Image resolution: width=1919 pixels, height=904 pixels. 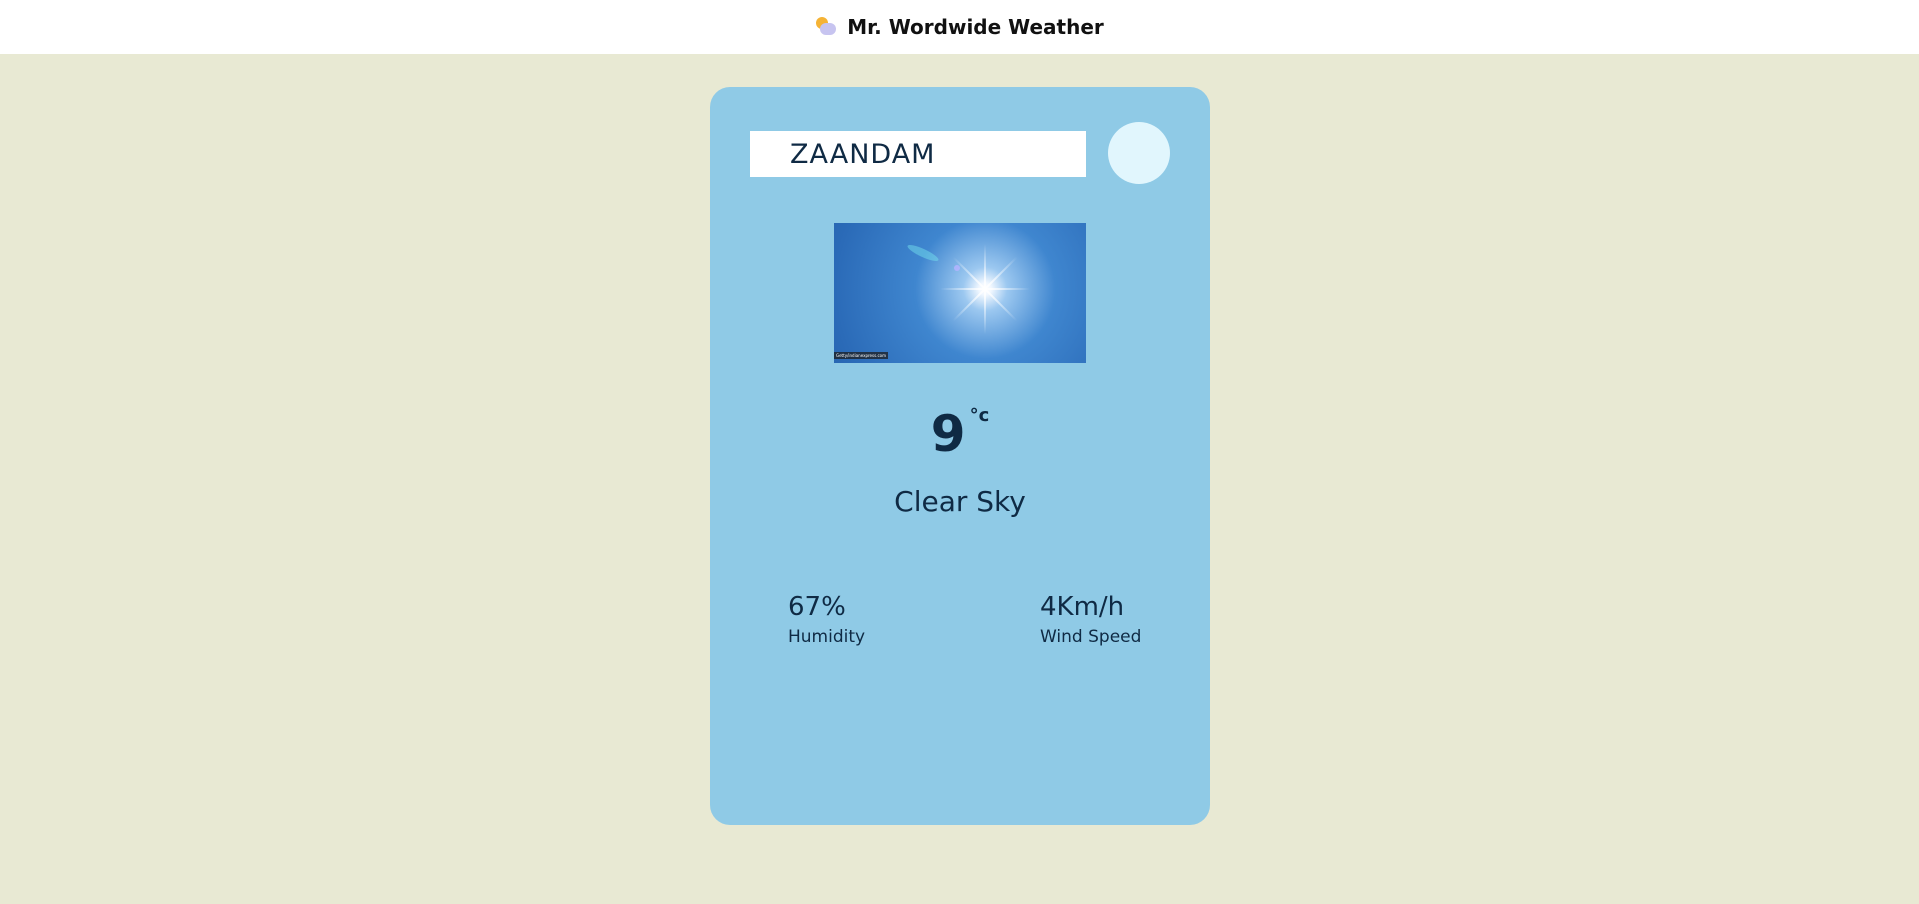 I want to click on wind-speed-stat: 4Km/h Wind Speed, so click(x=1090, y=619).